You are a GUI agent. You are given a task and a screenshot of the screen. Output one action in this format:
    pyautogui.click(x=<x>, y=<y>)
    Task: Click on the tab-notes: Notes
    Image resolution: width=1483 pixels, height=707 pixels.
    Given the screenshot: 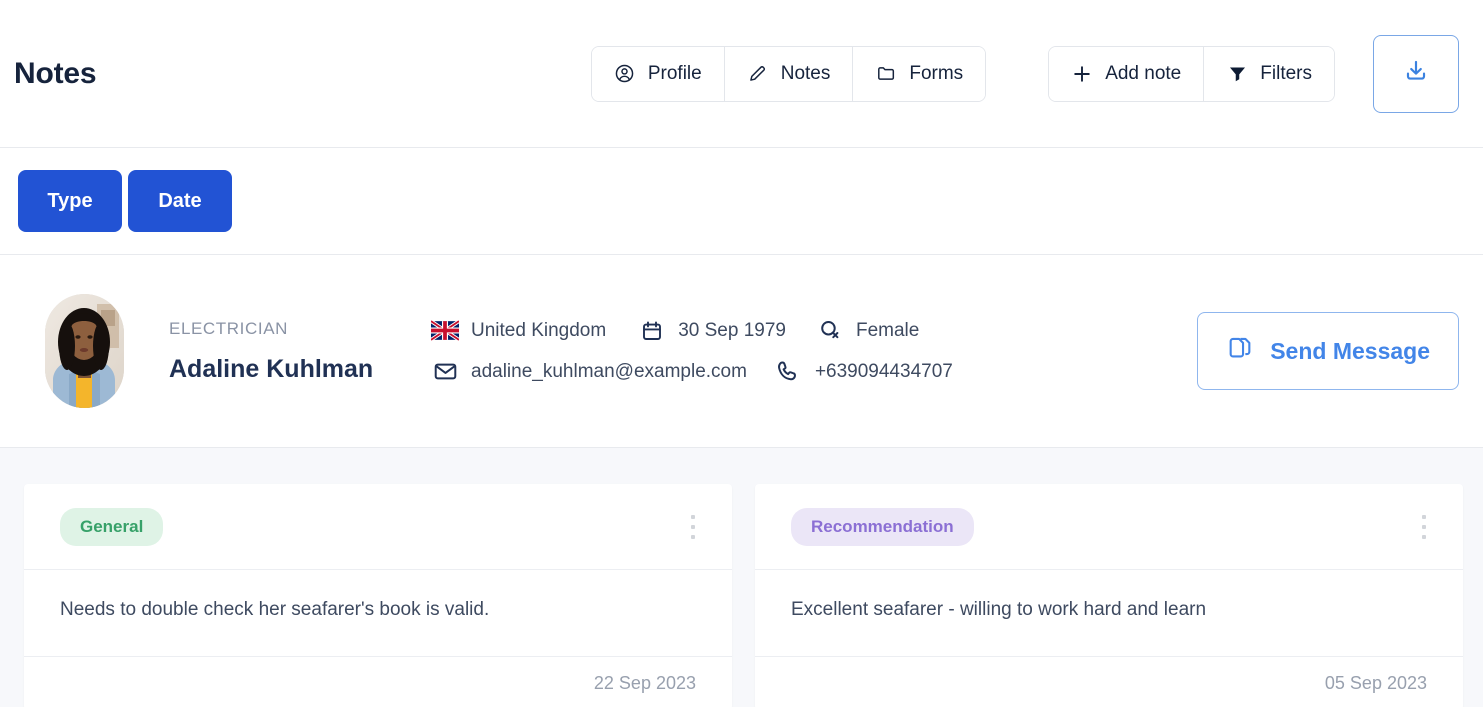 What is the action you would take?
    pyautogui.click(x=789, y=73)
    